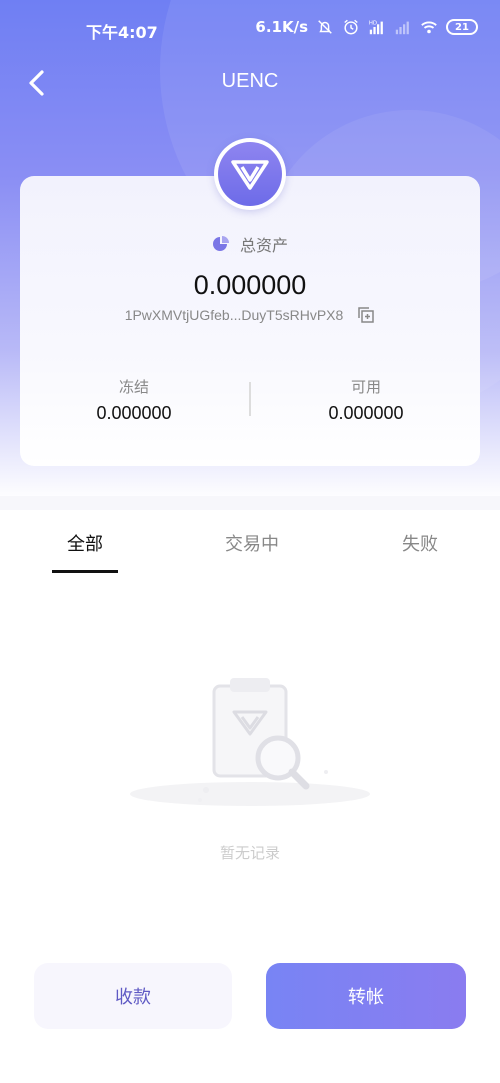  What do you see at coordinates (366, 315) in the screenshot?
I see `copy-icon` at bounding box center [366, 315].